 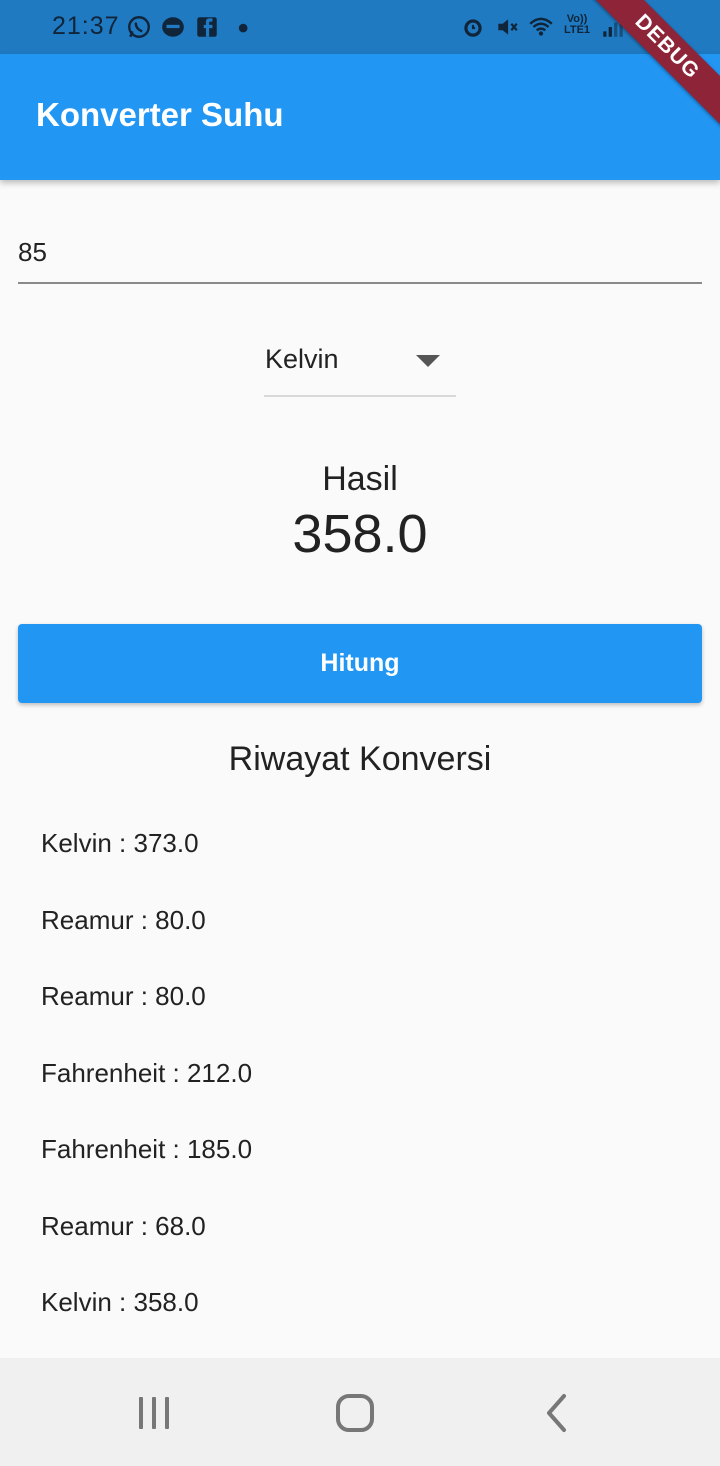 What do you see at coordinates (120, 843) in the screenshot?
I see `history-item: Kelvin : 373.0` at bounding box center [120, 843].